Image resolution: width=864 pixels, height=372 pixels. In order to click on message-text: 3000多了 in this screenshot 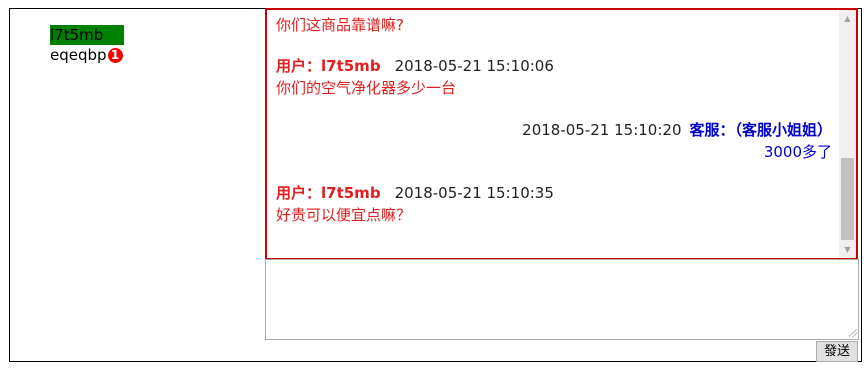, I will do `click(797, 152)`.